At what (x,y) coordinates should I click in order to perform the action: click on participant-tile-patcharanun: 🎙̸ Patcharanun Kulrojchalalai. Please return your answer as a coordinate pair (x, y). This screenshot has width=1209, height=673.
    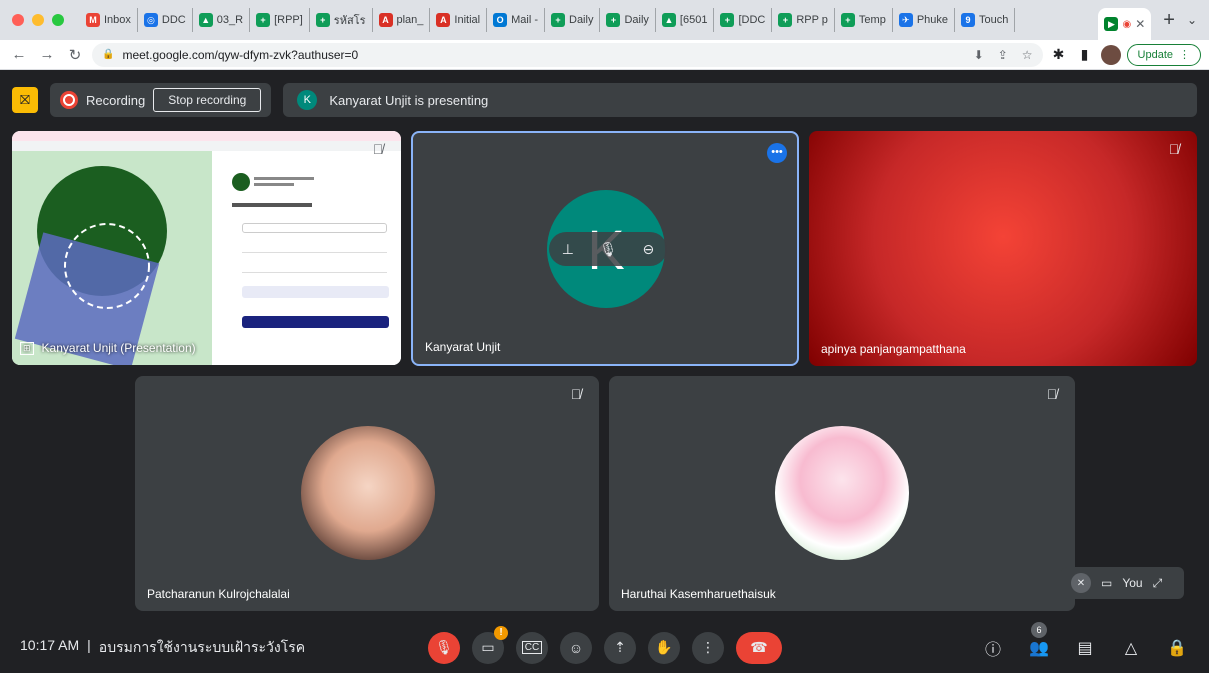
    Looking at the image, I should click on (367, 493).